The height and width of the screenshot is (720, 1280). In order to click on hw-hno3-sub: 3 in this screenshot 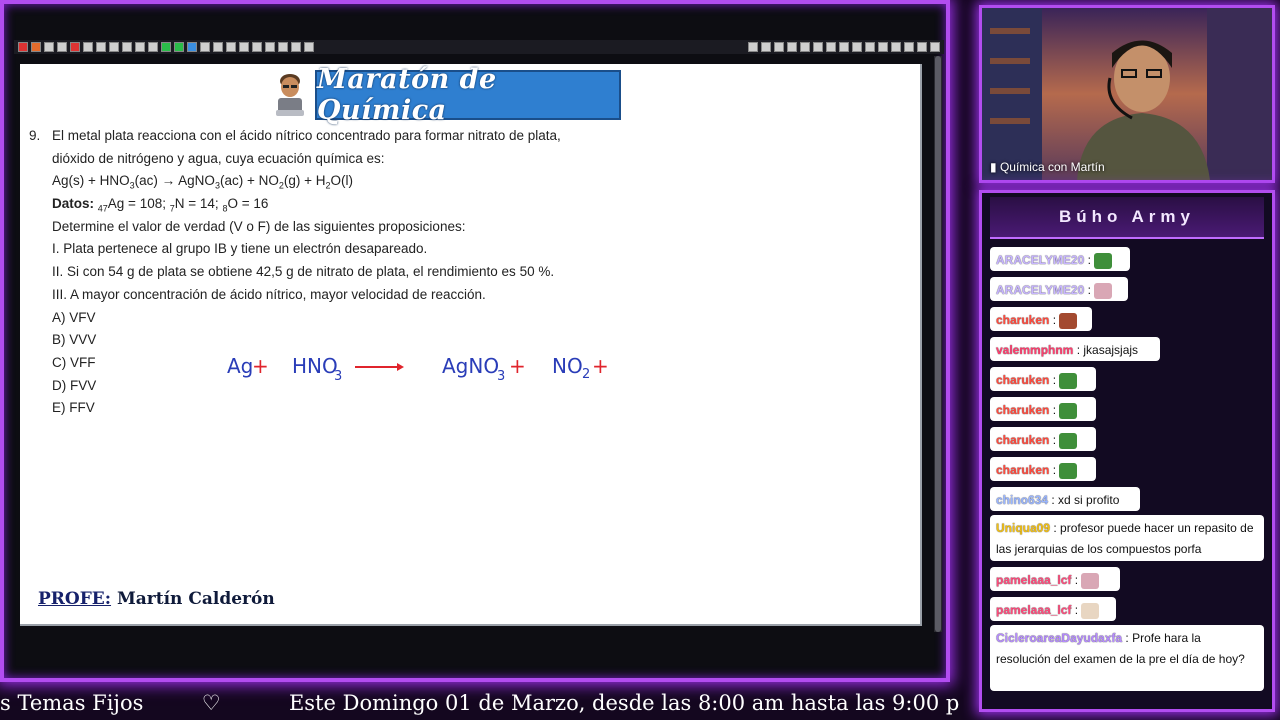, I will do `click(338, 376)`.